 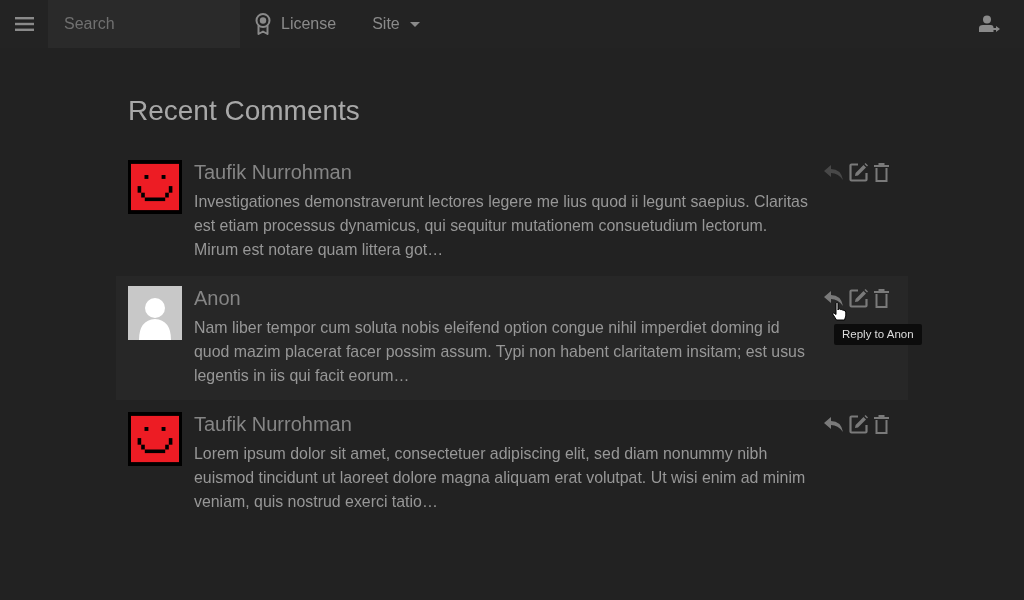 What do you see at coordinates (414, 24) in the screenshot?
I see `caret-icon` at bounding box center [414, 24].